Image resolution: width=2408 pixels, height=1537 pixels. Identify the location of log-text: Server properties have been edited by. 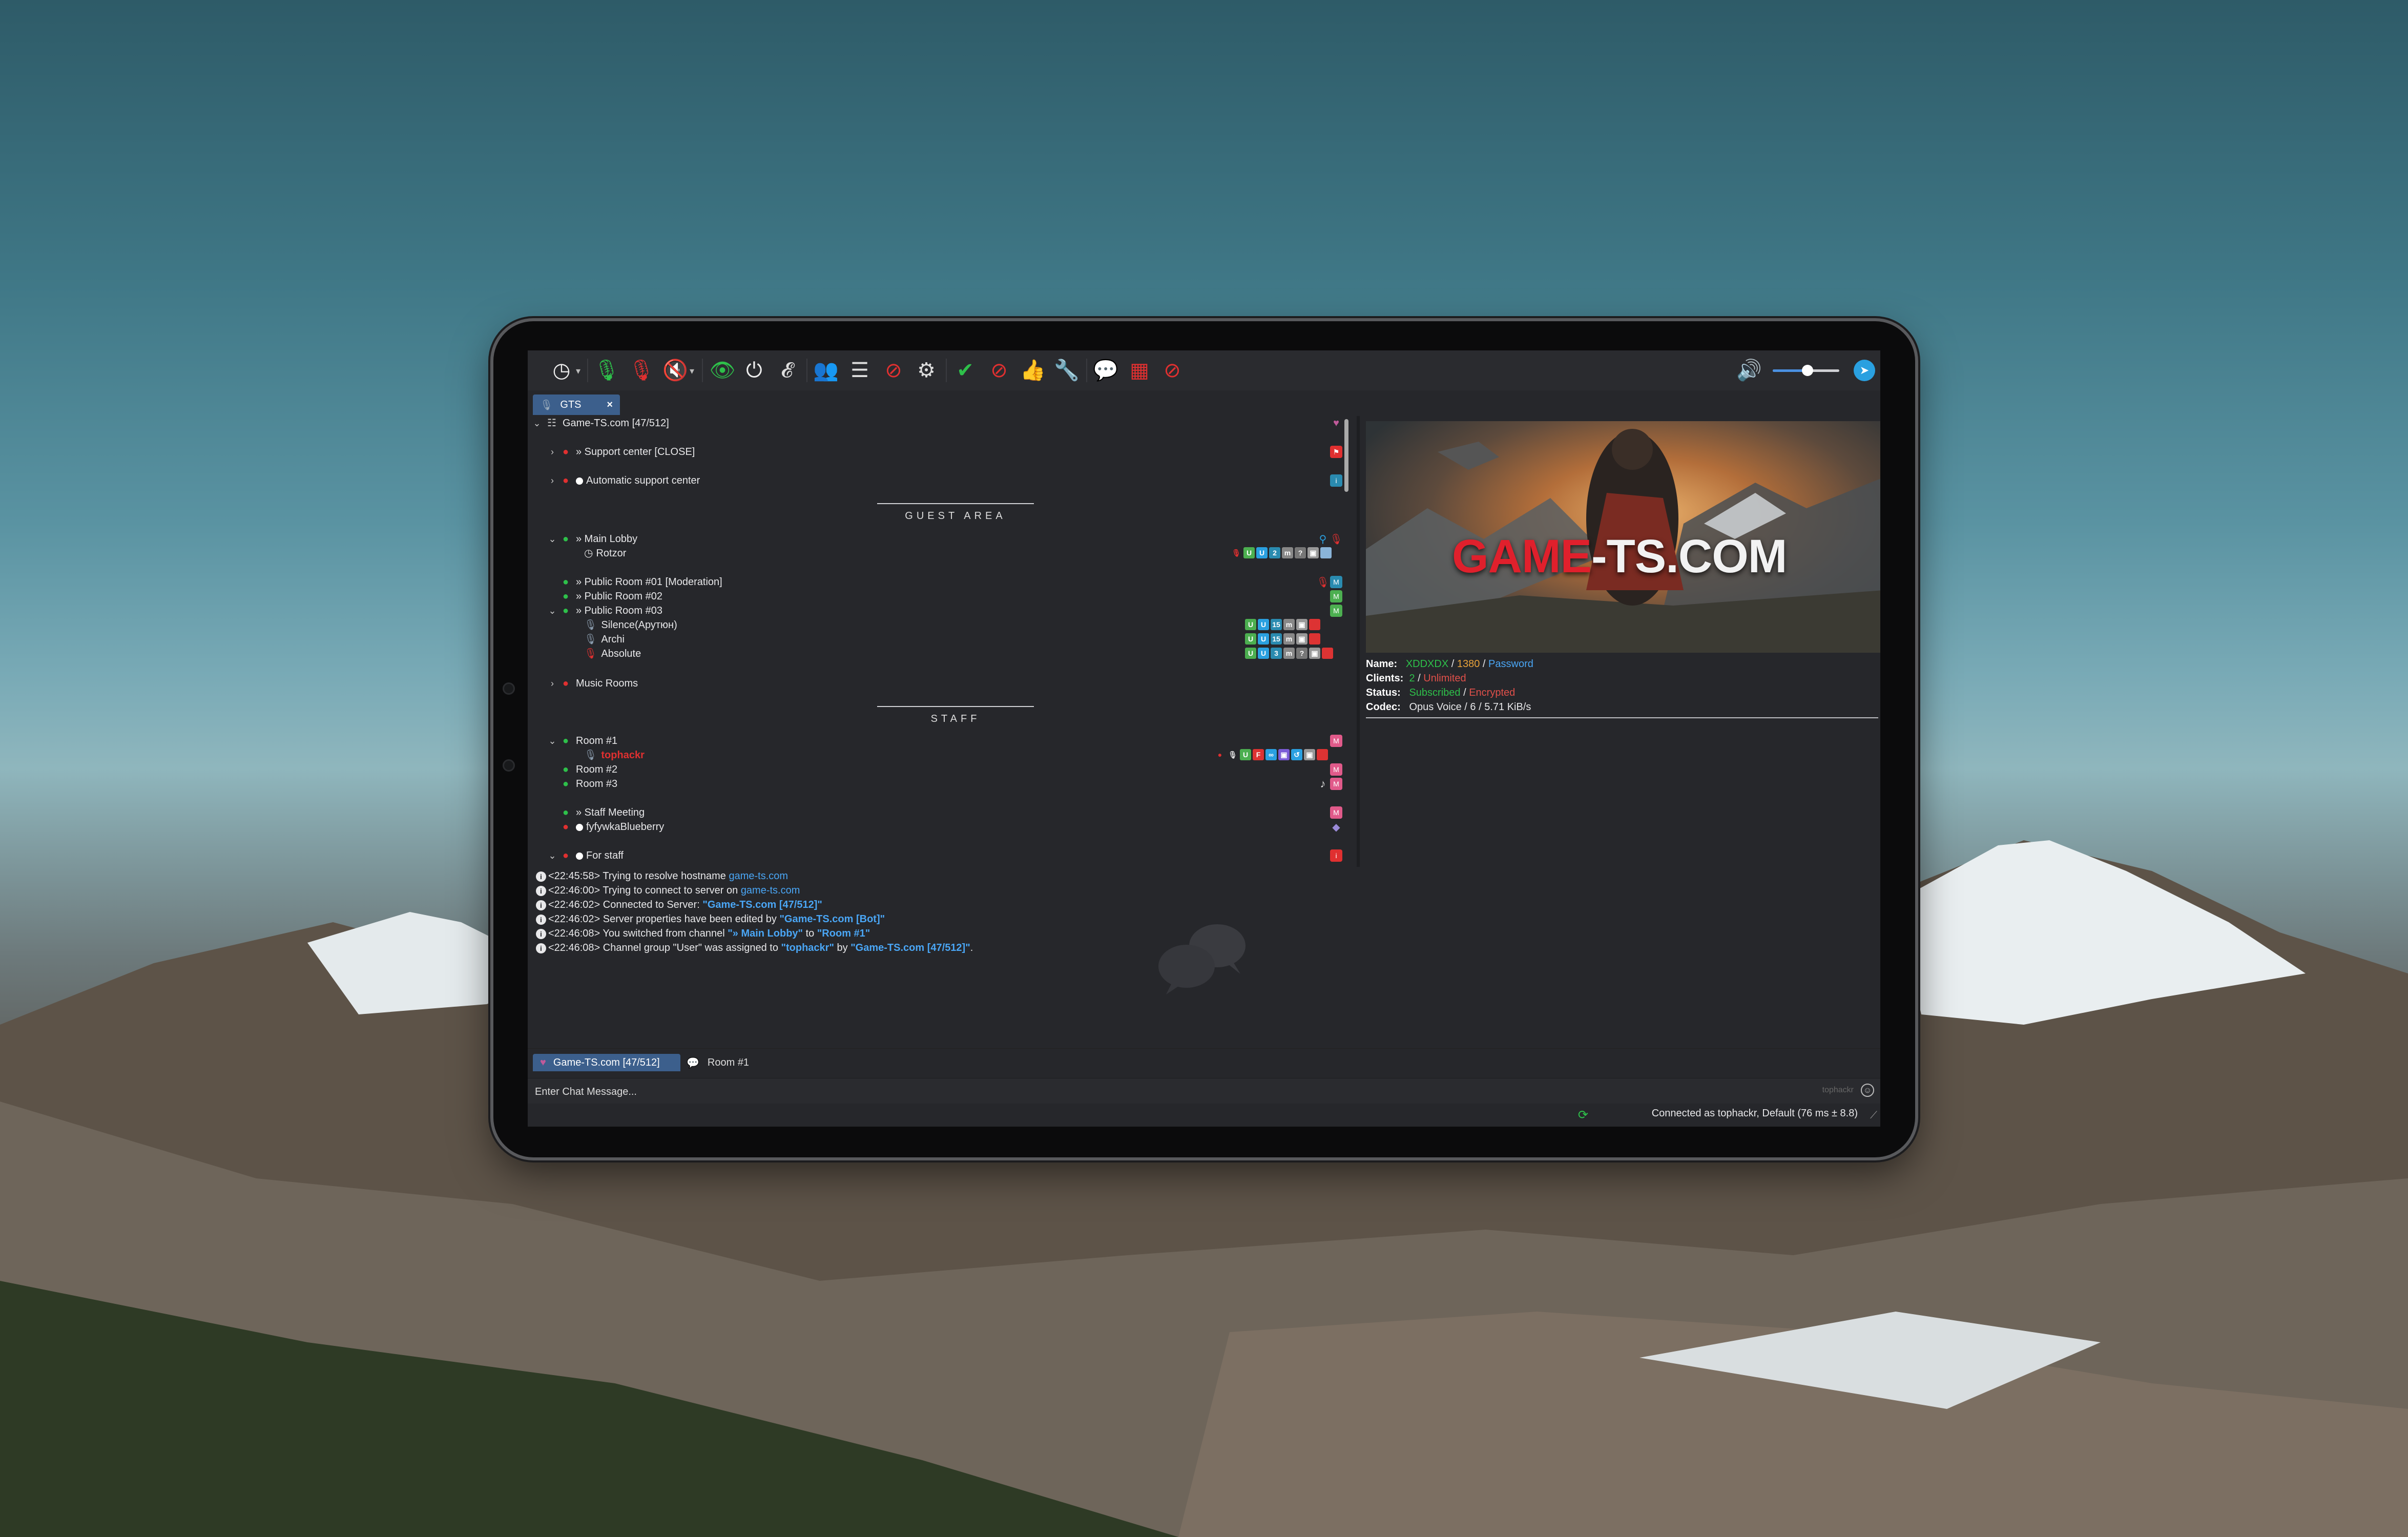
(692, 919).